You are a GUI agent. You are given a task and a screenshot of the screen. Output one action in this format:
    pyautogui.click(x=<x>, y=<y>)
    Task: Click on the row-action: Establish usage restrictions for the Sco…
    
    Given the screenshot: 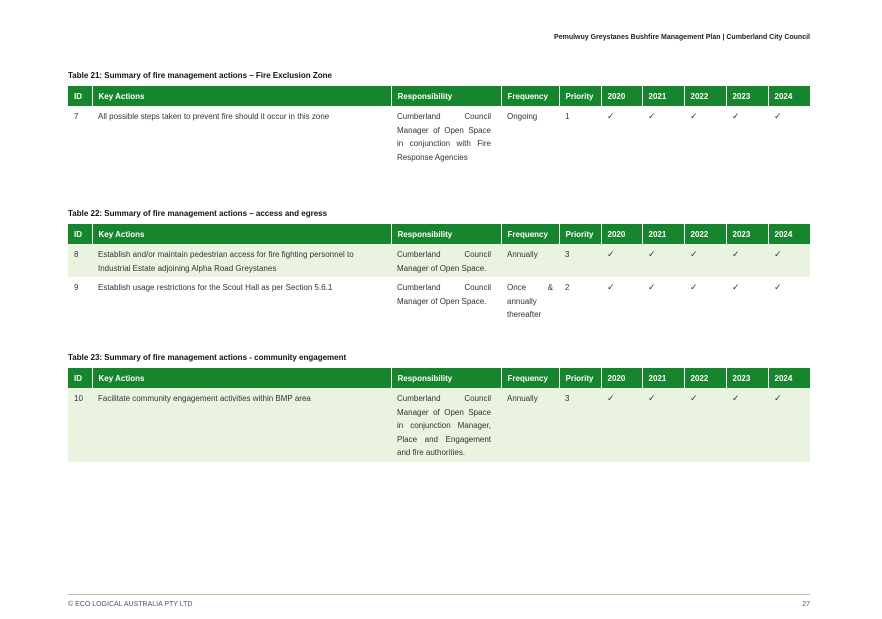 What is the action you would take?
    pyautogui.click(x=215, y=287)
    